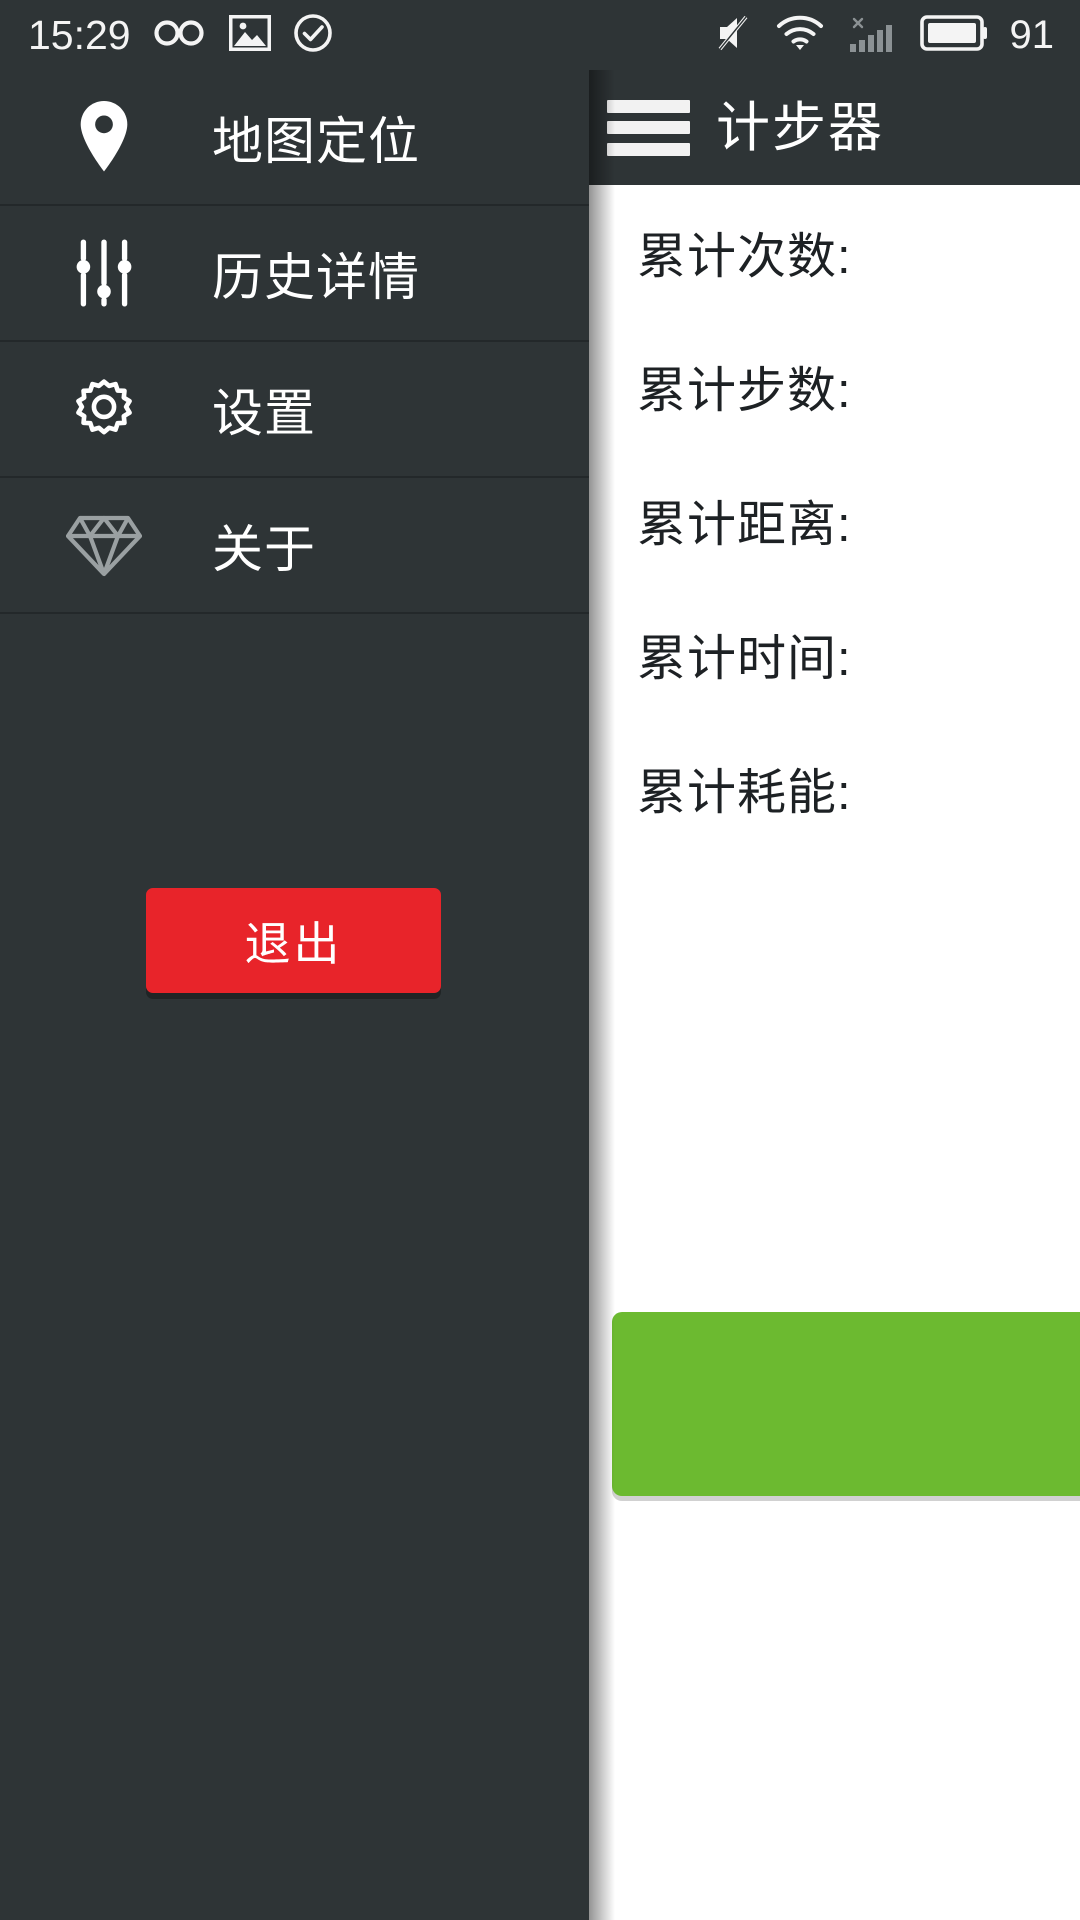 The height and width of the screenshot is (1920, 1080). I want to click on hamburger-menu-icon, so click(648, 127).